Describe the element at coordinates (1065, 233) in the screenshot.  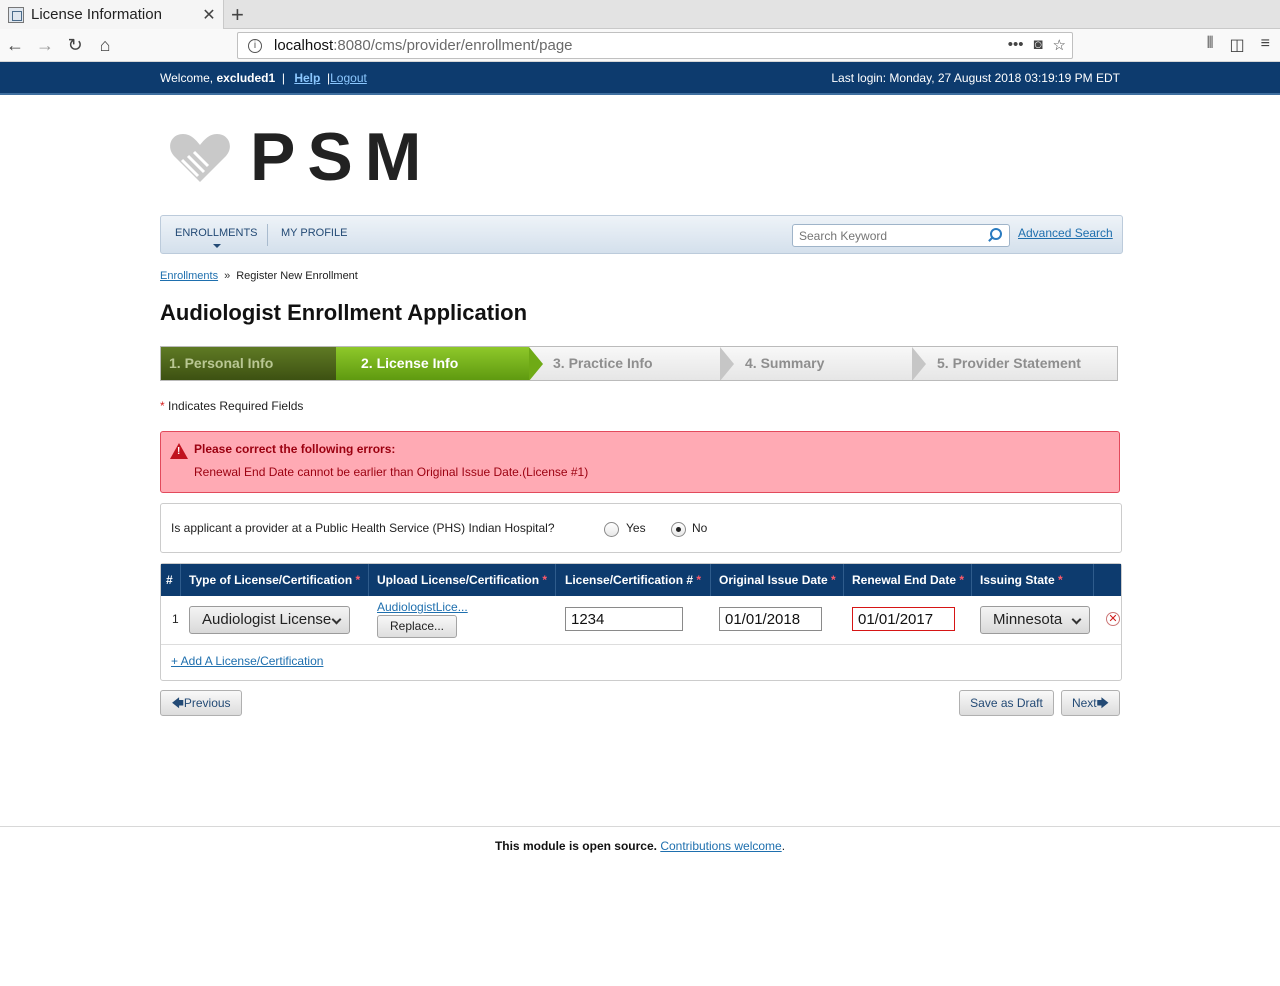
I see `advanced-search-link: Advanced Search` at that location.